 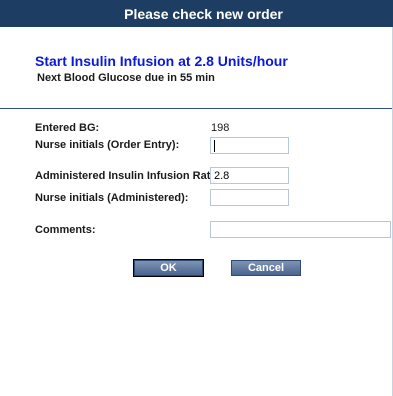 What do you see at coordinates (220, 128) in the screenshot?
I see `entered-bg-value: 198` at bounding box center [220, 128].